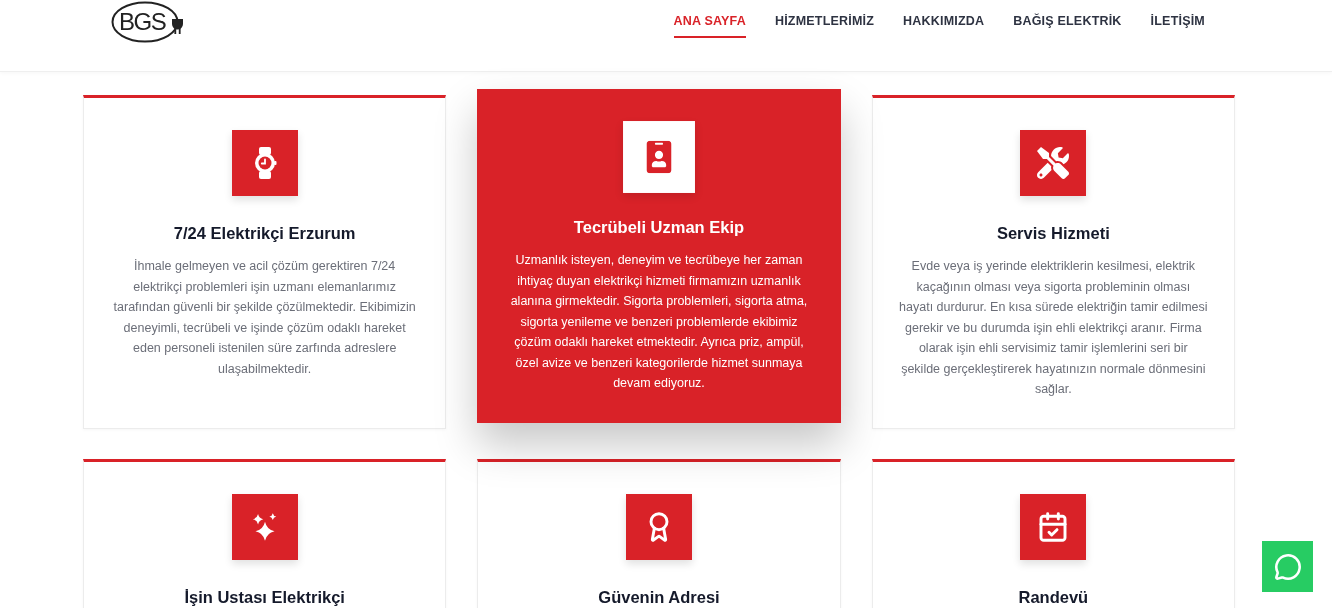 This screenshot has width=1332, height=608. Describe the element at coordinates (264, 526) in the screenshot. I see `sparkles-icon` at that location.